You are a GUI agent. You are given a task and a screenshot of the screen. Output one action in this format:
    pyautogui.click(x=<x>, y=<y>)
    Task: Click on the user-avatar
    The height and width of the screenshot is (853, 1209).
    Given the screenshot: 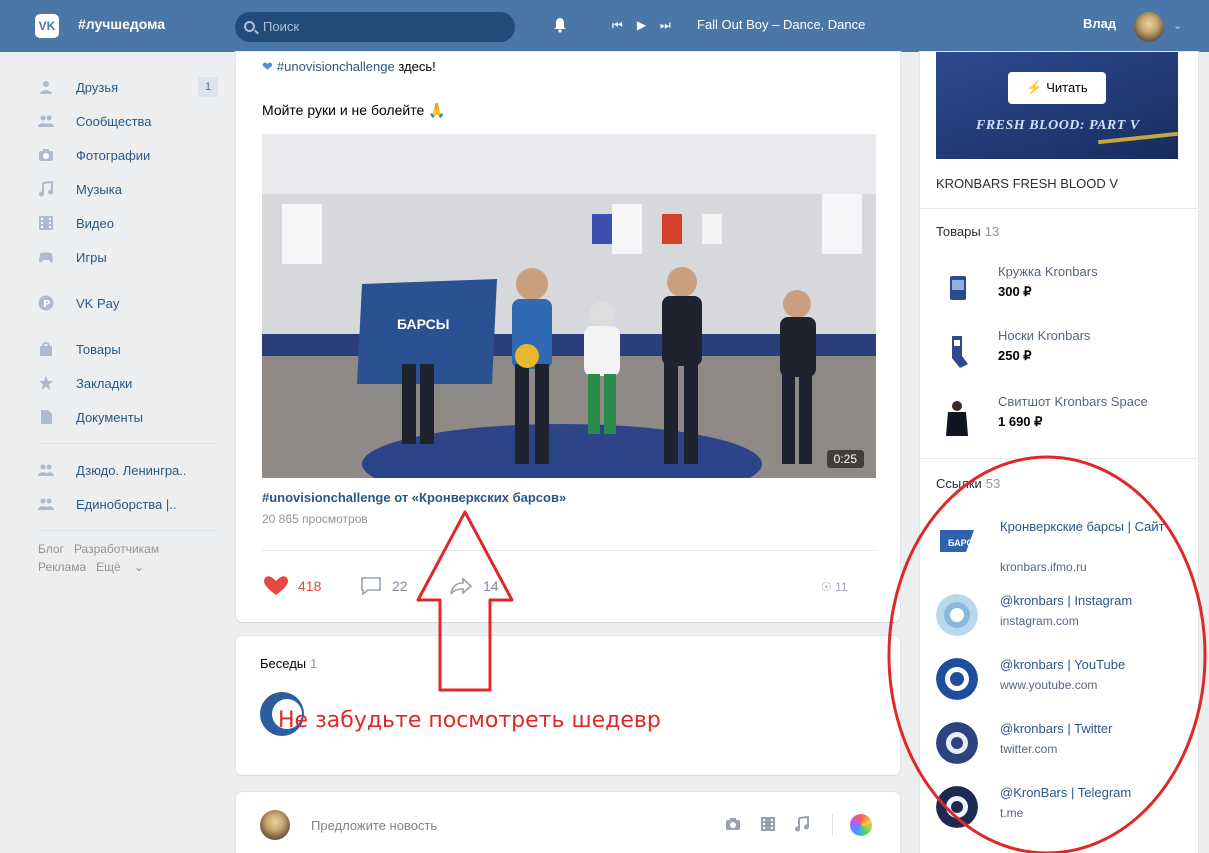 What is the action you would take?
    pyautogui.click(x=1149, y=27)
    